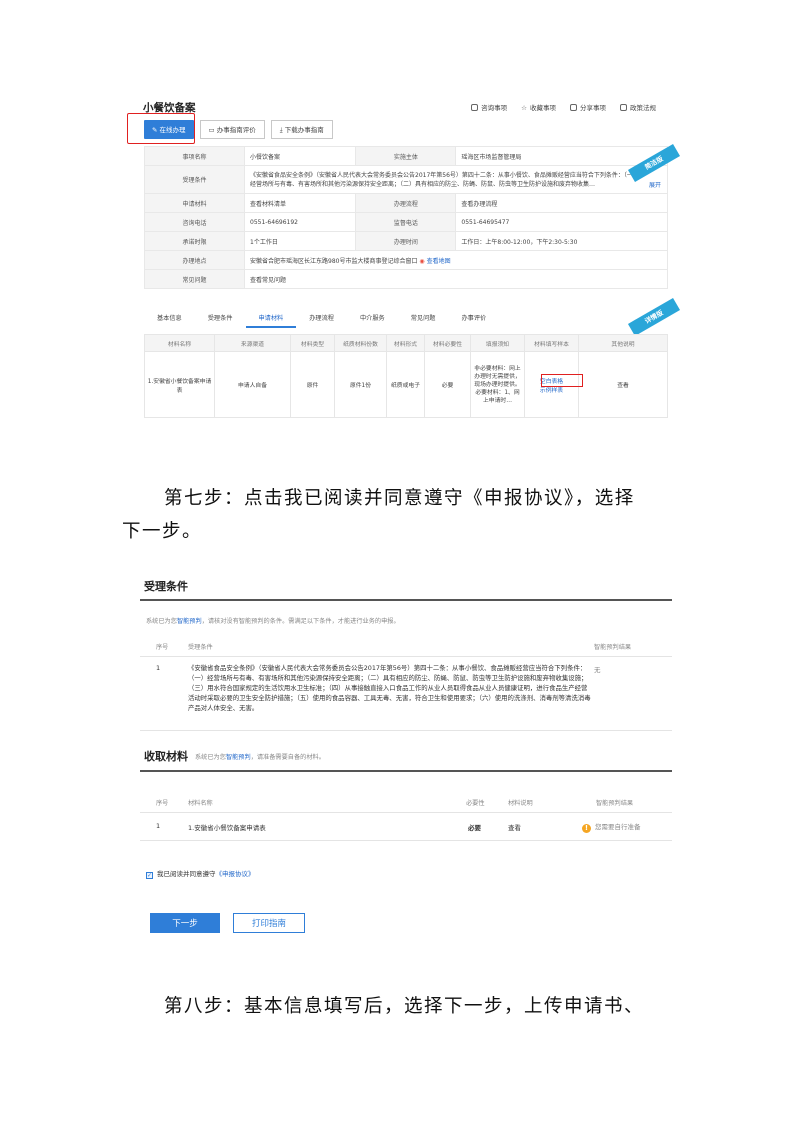  Describe the element at coordinates (194, 279) in the screenshot. I see `faq-label: 常见问题` at that location.